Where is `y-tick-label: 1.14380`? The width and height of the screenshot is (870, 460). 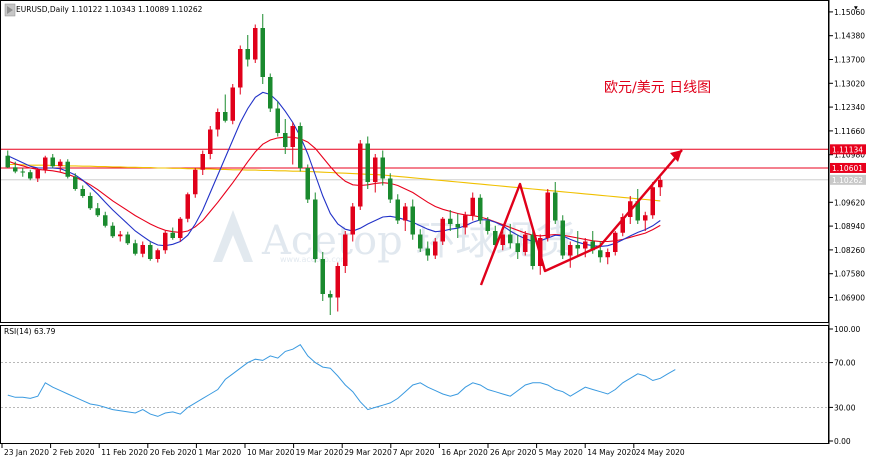 y-tick-label: 1.14380 is located at coordinates (849, 36).